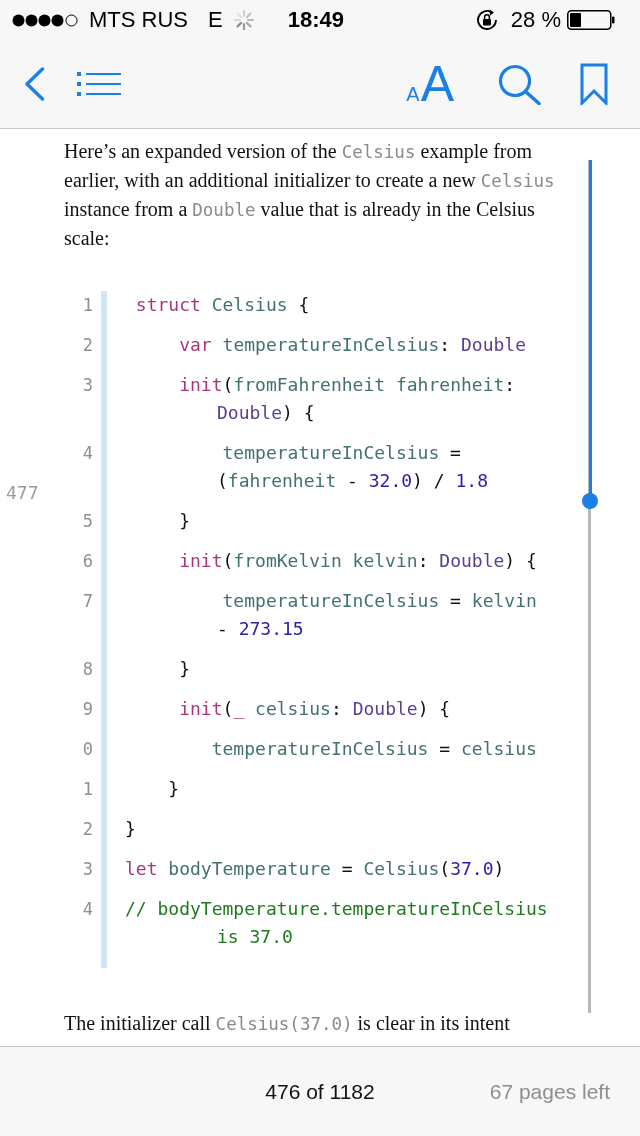 The image size is (640, 1136). I want to click on battery-percentage: 28 %, so click(535, 20).